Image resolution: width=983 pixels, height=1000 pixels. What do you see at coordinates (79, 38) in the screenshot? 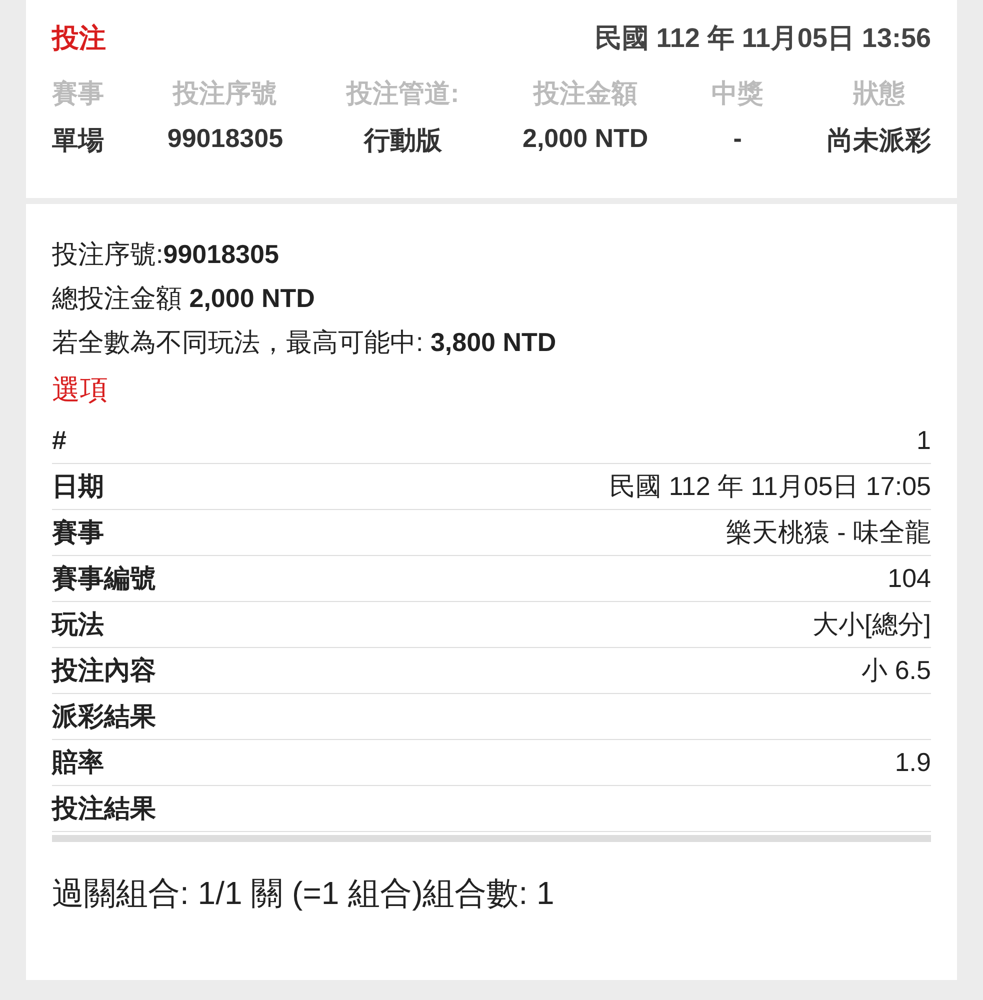
I see `bet-title: 投注` at bounding box center [79, 38].